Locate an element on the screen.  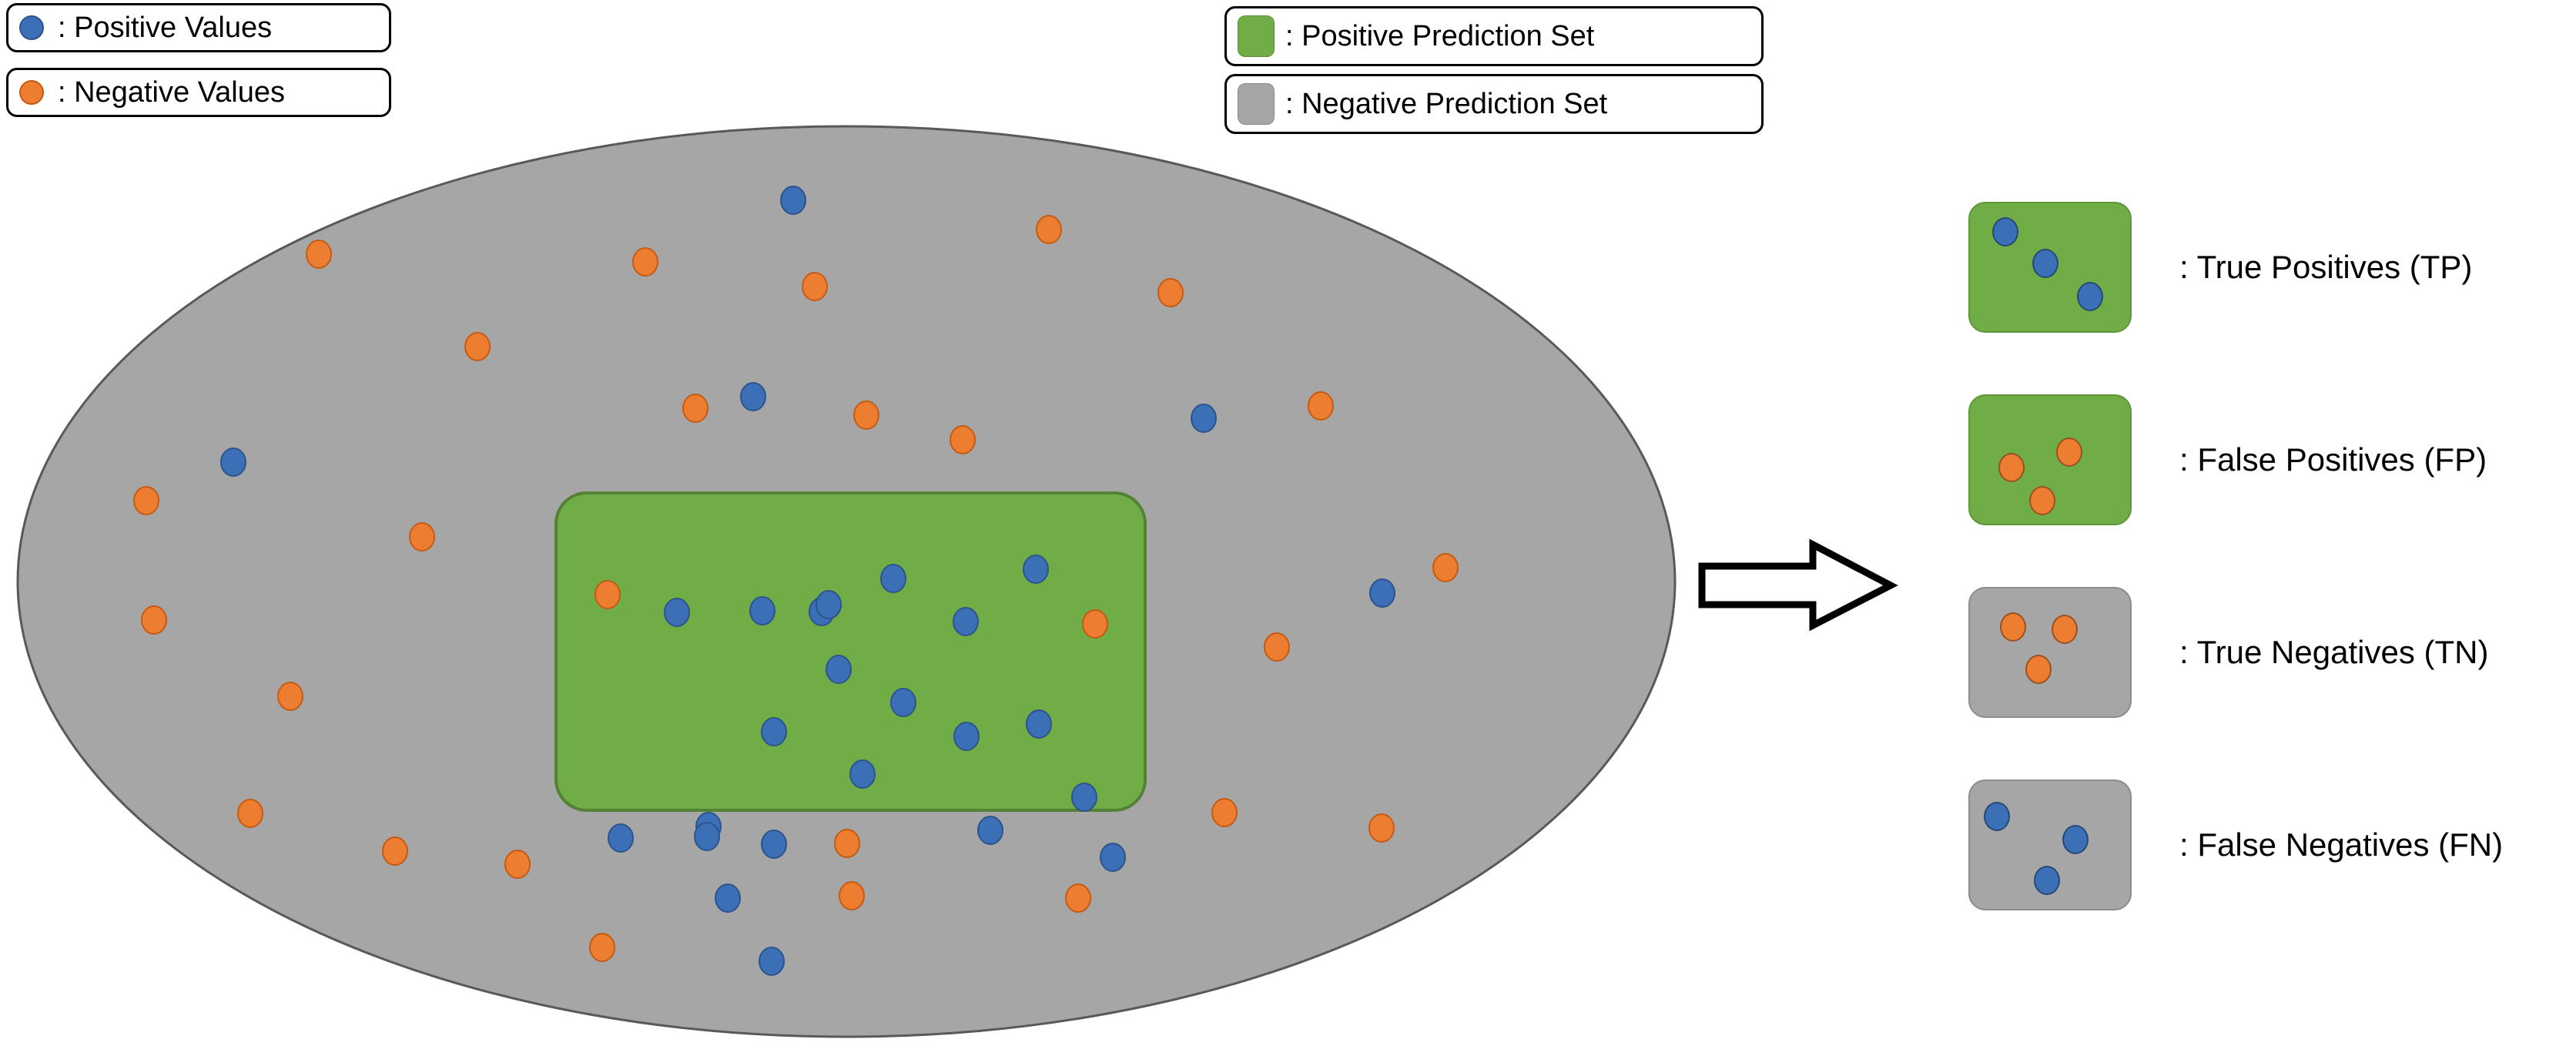
legend-negative-prediction-set-label: : Negative Prediction Set is located at coordinates (1446, 104).